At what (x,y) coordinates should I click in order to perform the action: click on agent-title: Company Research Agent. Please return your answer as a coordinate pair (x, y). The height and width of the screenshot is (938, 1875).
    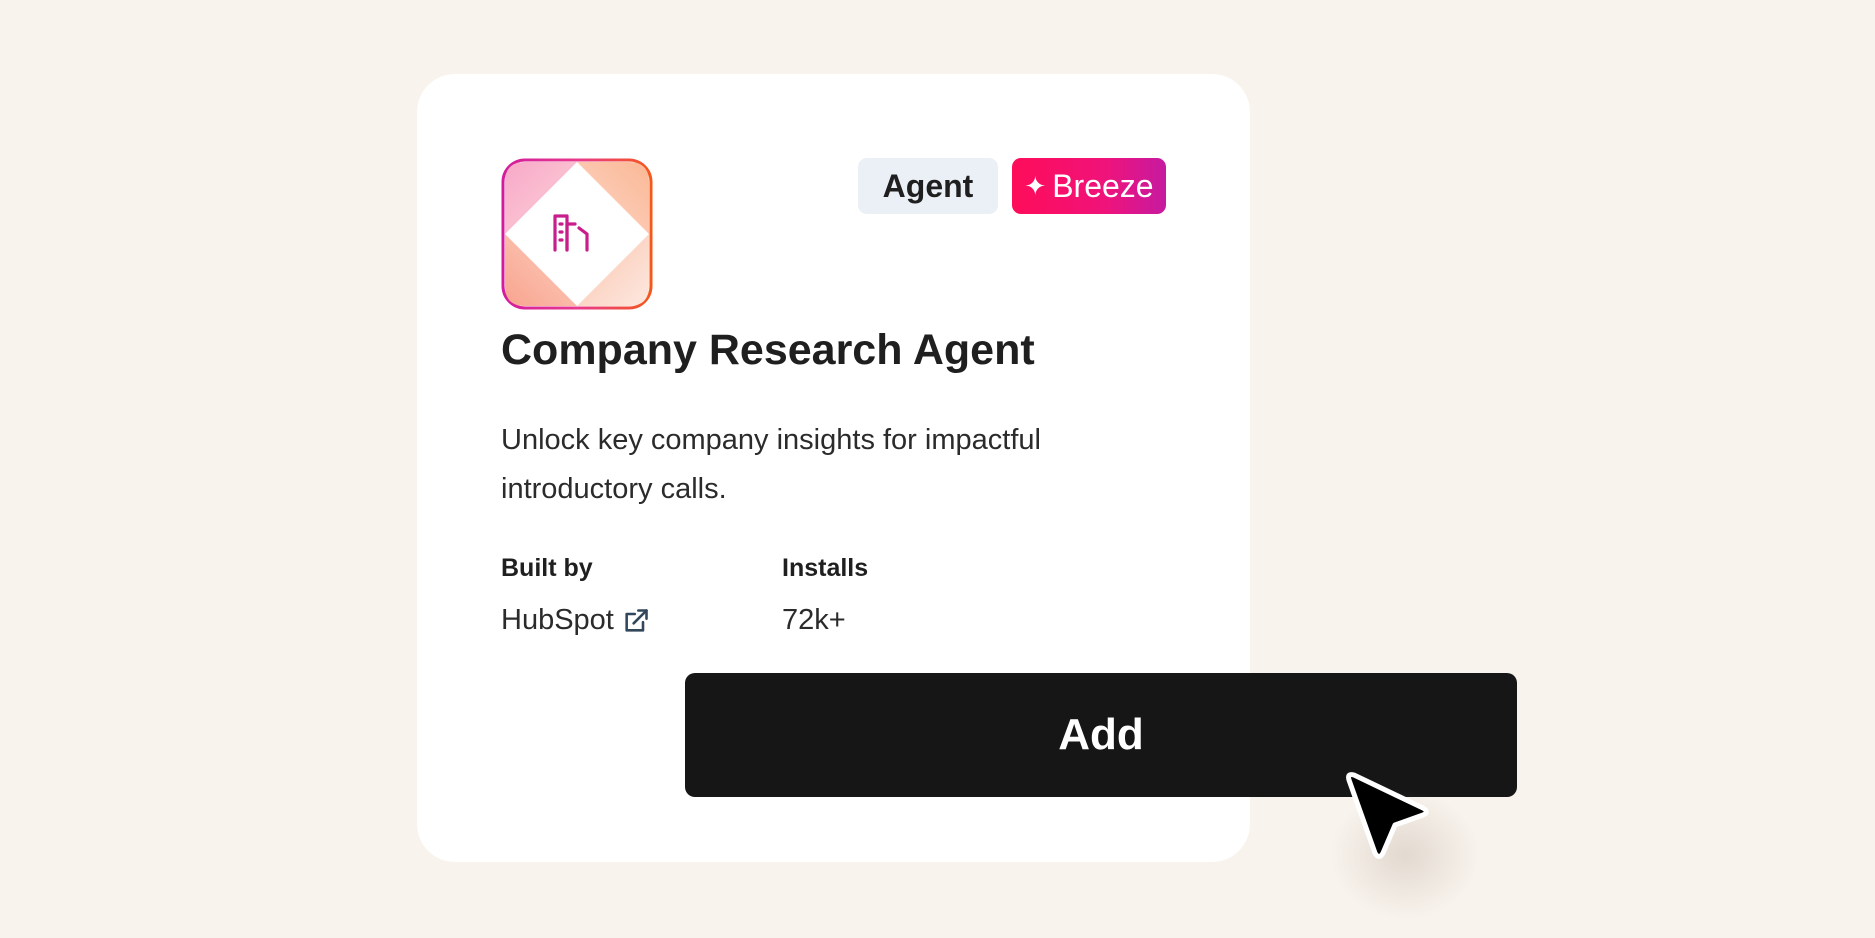
    Looking at the image, I should click on (768, 350).